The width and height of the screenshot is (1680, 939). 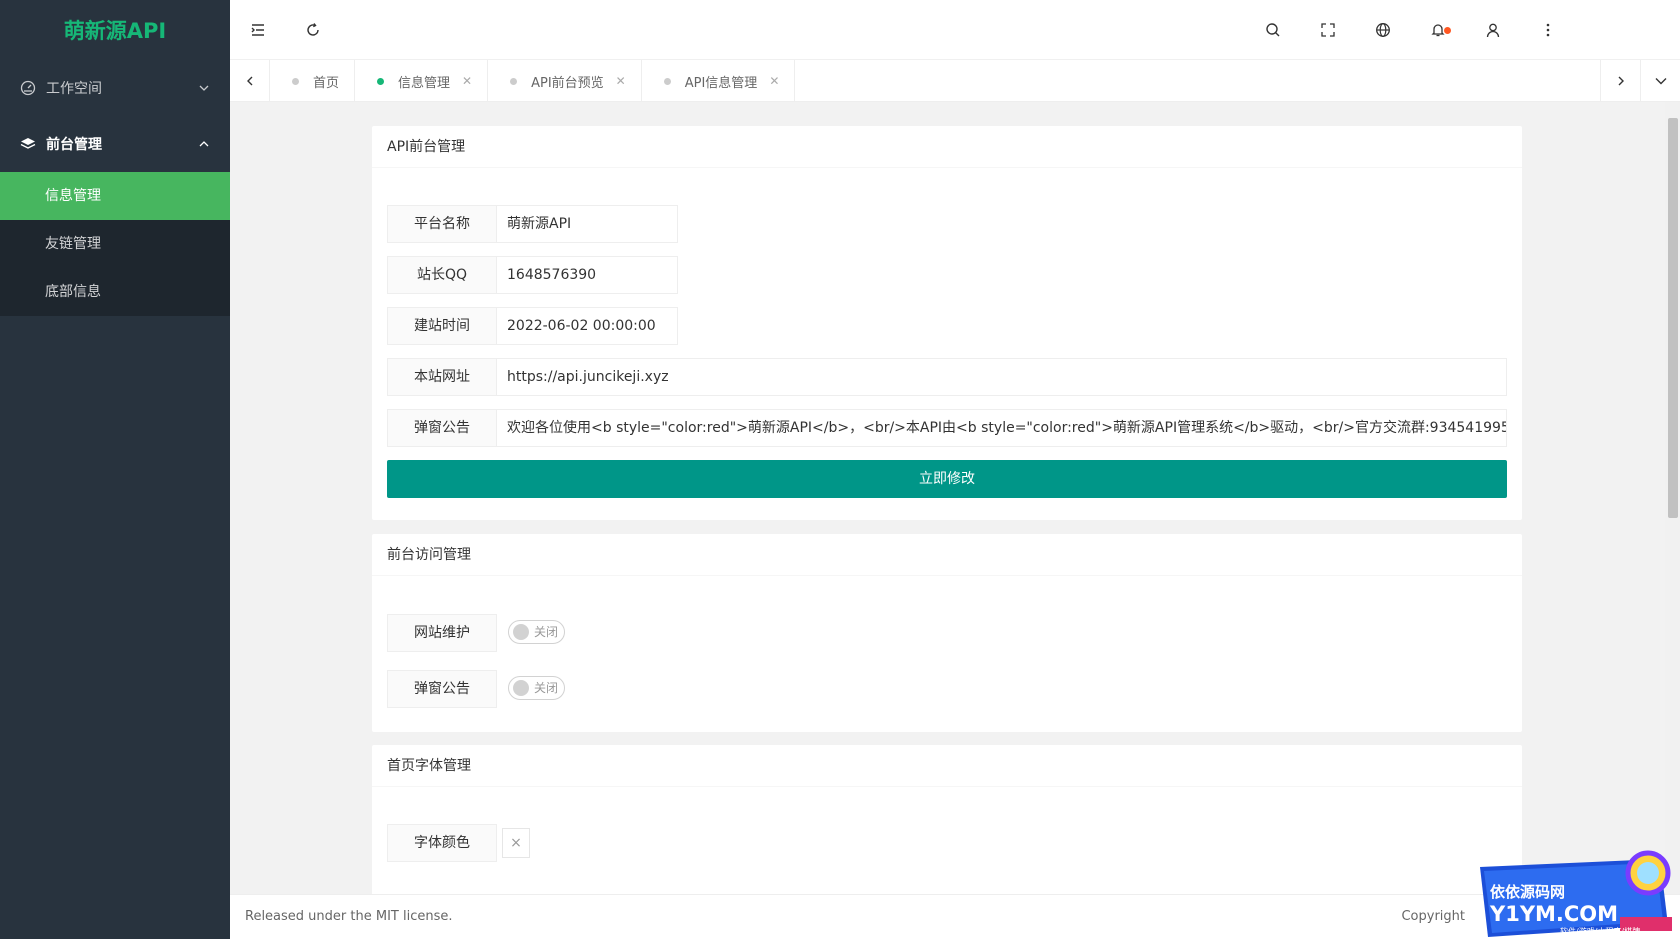 I want to click on form-row-platform-name: 平台名称 萌新源API, so click(x=532, y=224).